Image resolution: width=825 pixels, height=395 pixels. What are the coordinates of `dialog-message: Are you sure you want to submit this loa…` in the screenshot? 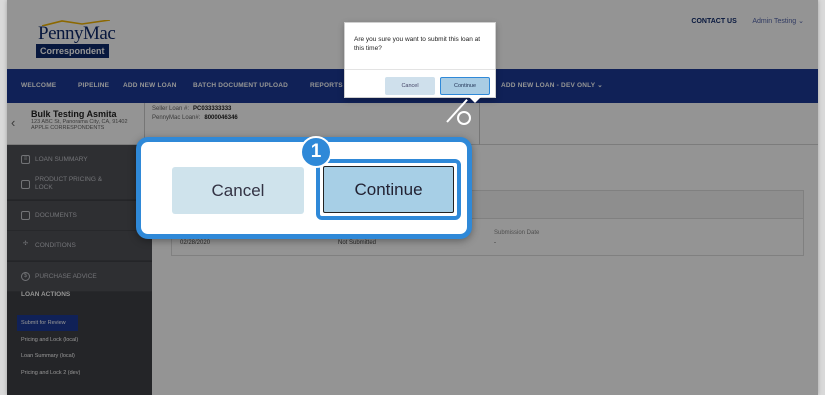 It's located at (417, 44).